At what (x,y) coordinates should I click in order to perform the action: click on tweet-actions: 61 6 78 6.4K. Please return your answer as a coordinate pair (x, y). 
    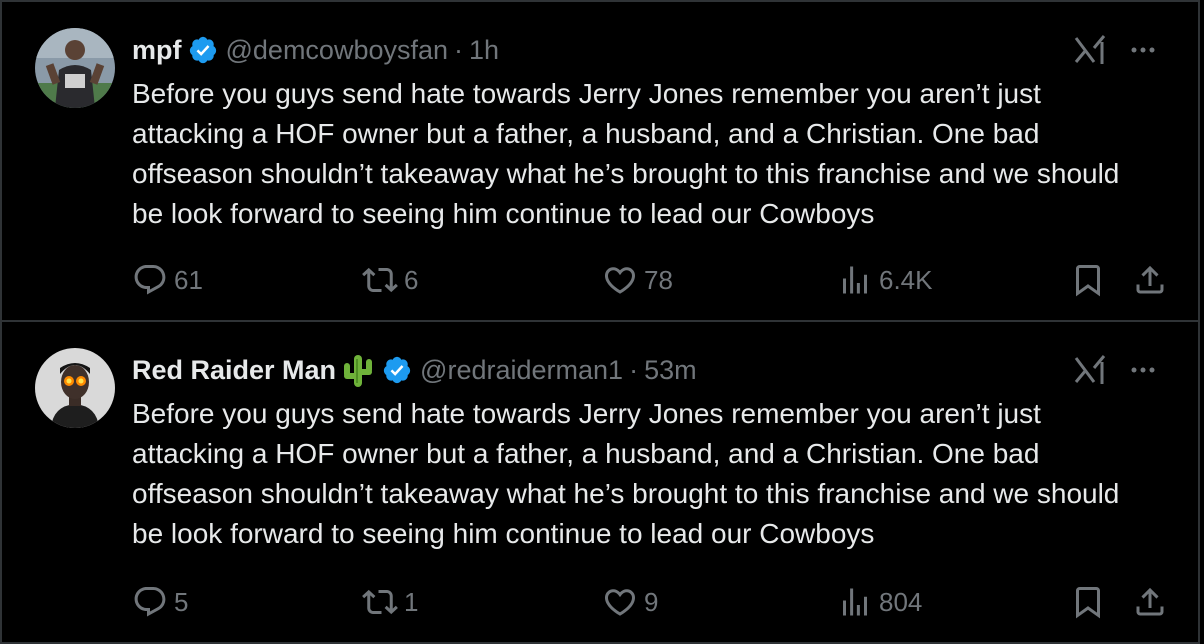
    Looking at the image, I should click on (652, 280).